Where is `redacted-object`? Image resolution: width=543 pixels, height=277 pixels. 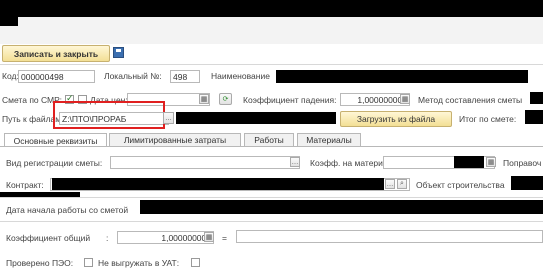 redacted-object is located at coordinates (527, 183).